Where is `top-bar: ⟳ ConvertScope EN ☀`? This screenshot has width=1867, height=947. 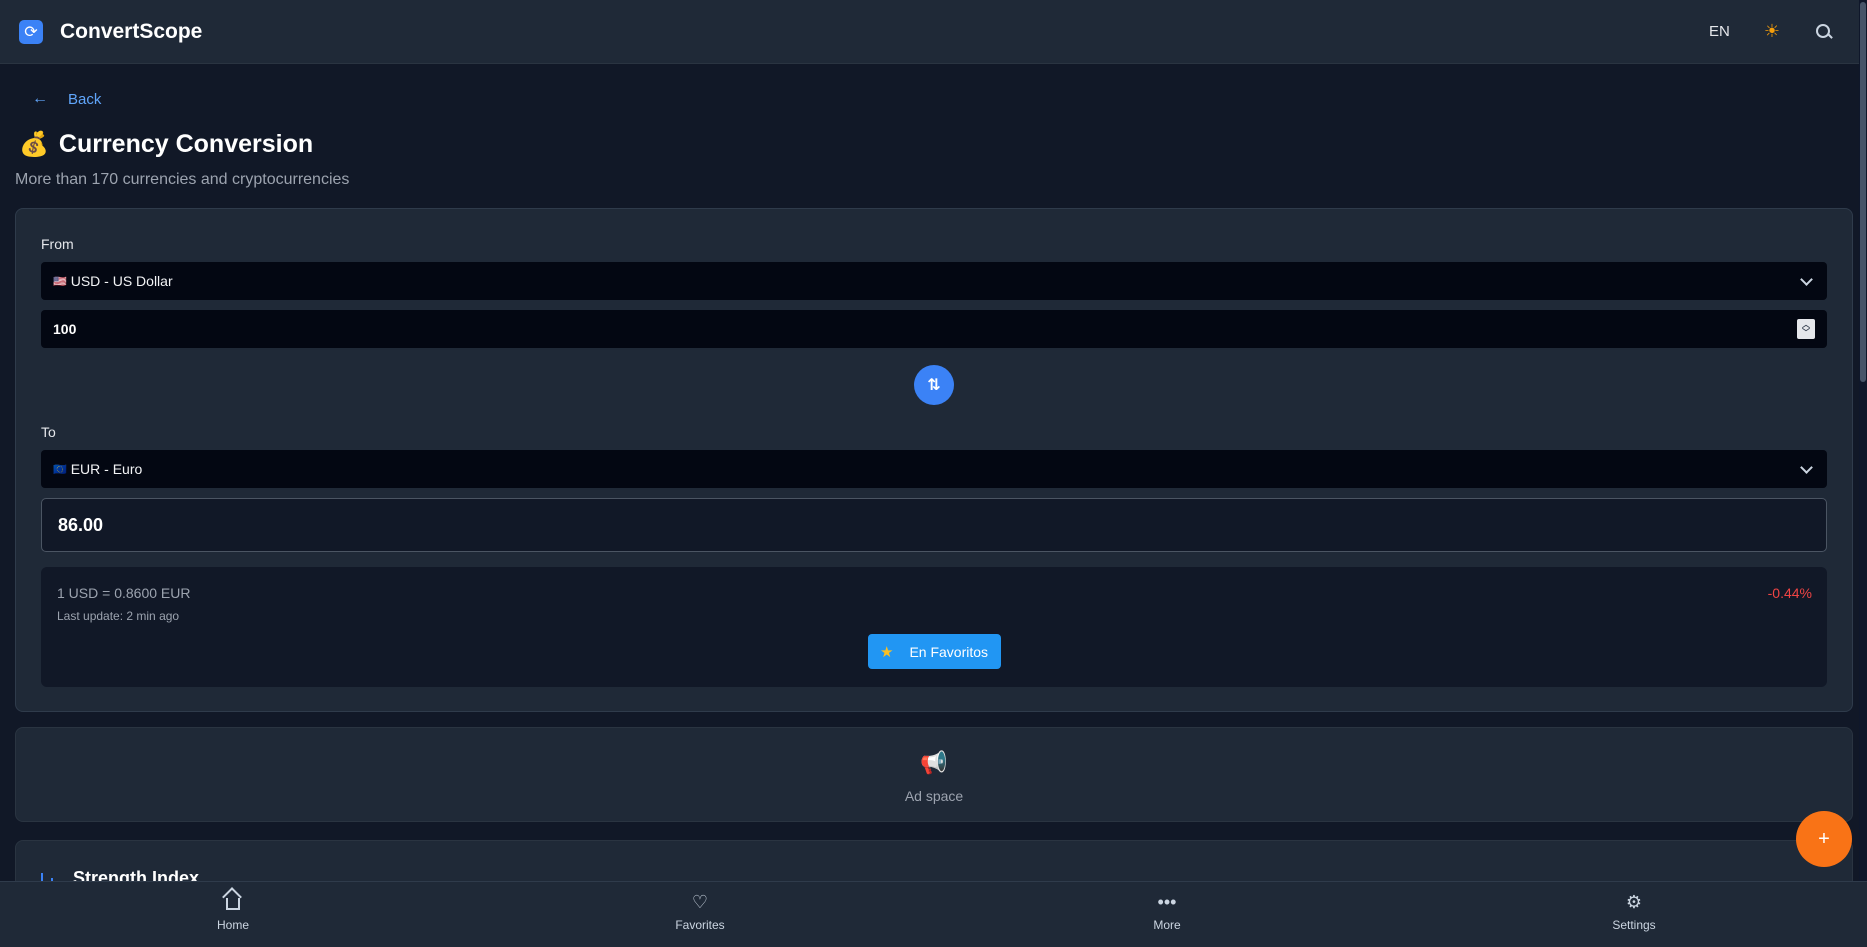 top-bar: ⟳ ConvertScope EN ☀ is located at coordinates (933, 32).